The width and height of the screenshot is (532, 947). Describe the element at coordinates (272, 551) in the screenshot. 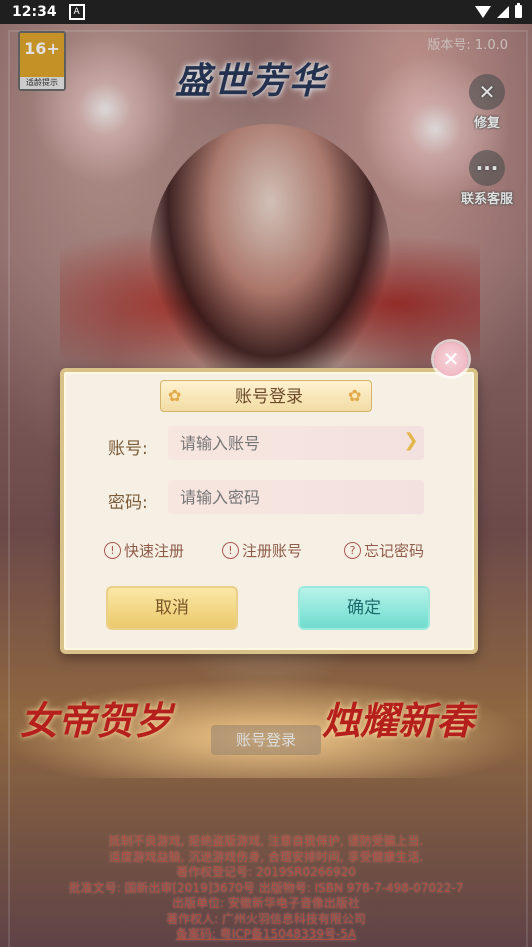

I see `register-account-label: 注册账号` at that location.